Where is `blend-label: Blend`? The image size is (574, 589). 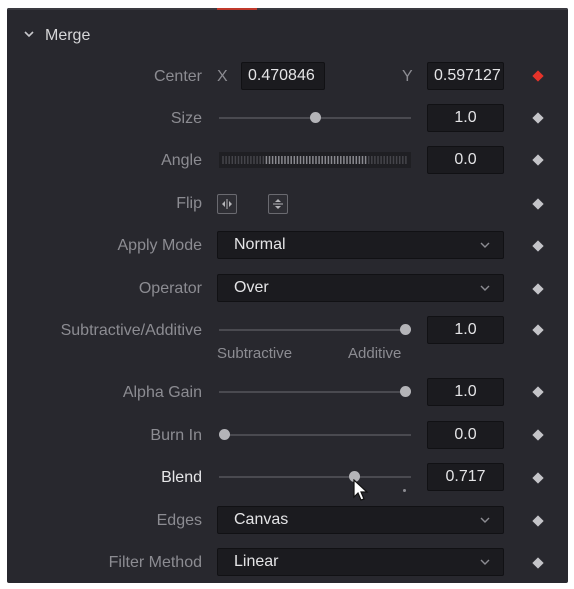
blend-label: Blend is located at coordinates (181, 477).